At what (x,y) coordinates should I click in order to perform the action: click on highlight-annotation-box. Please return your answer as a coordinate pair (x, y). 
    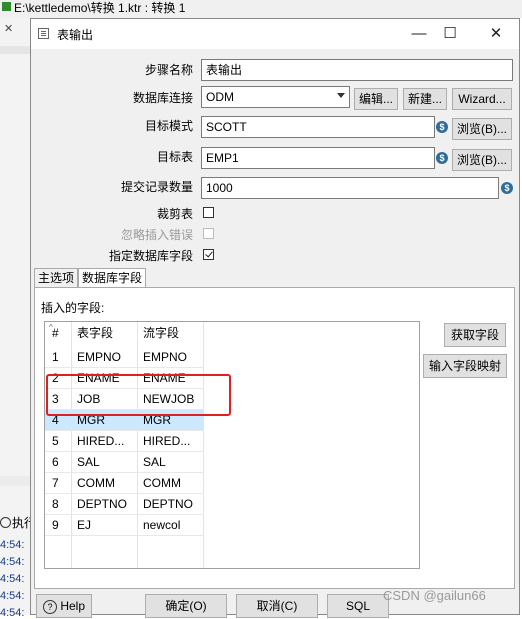
    Looking at the image, I should click on (138, 395).